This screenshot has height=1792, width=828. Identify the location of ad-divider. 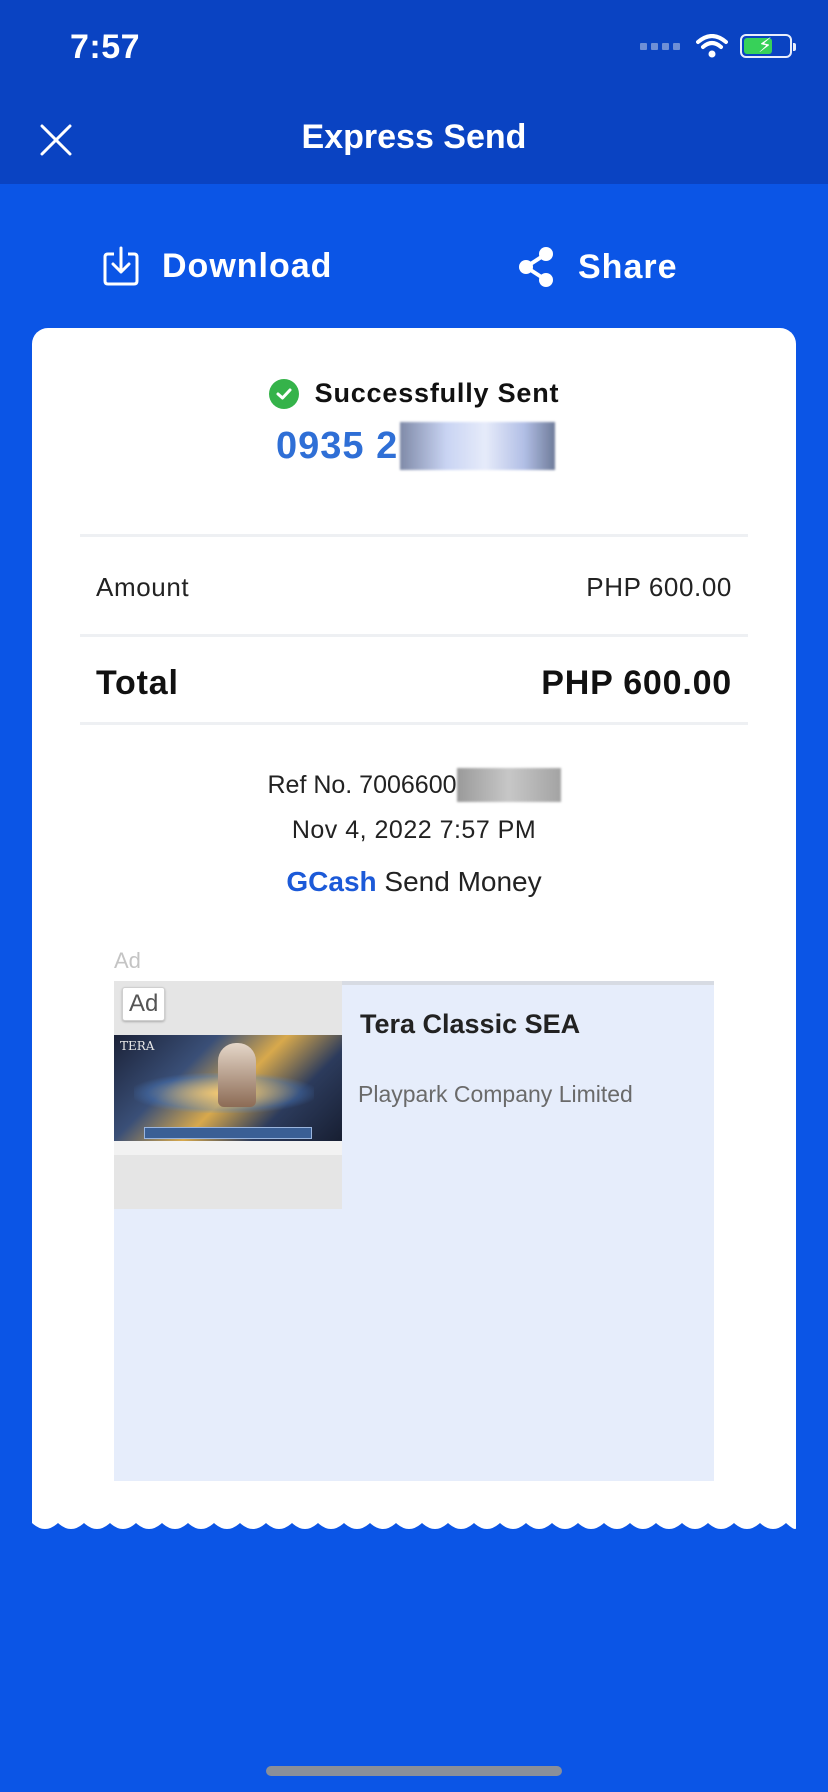
(528, 983).